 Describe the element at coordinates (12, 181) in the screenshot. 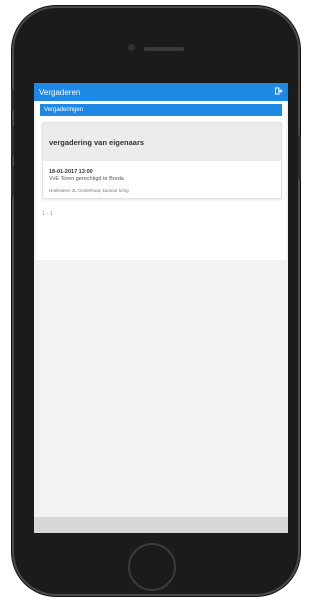

I see `volume-down-button` at that location.